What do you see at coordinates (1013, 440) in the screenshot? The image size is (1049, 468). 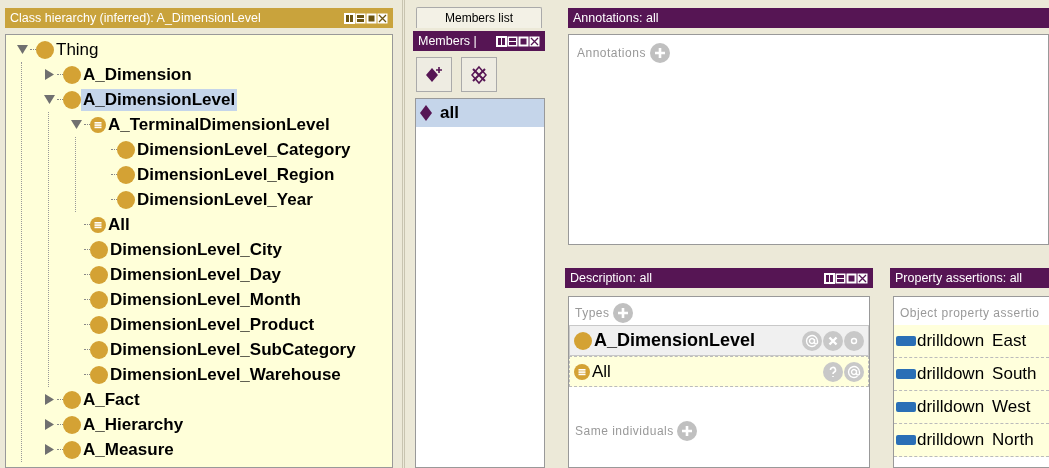 I see `property-value: North` at bounding box center [1013, 440].